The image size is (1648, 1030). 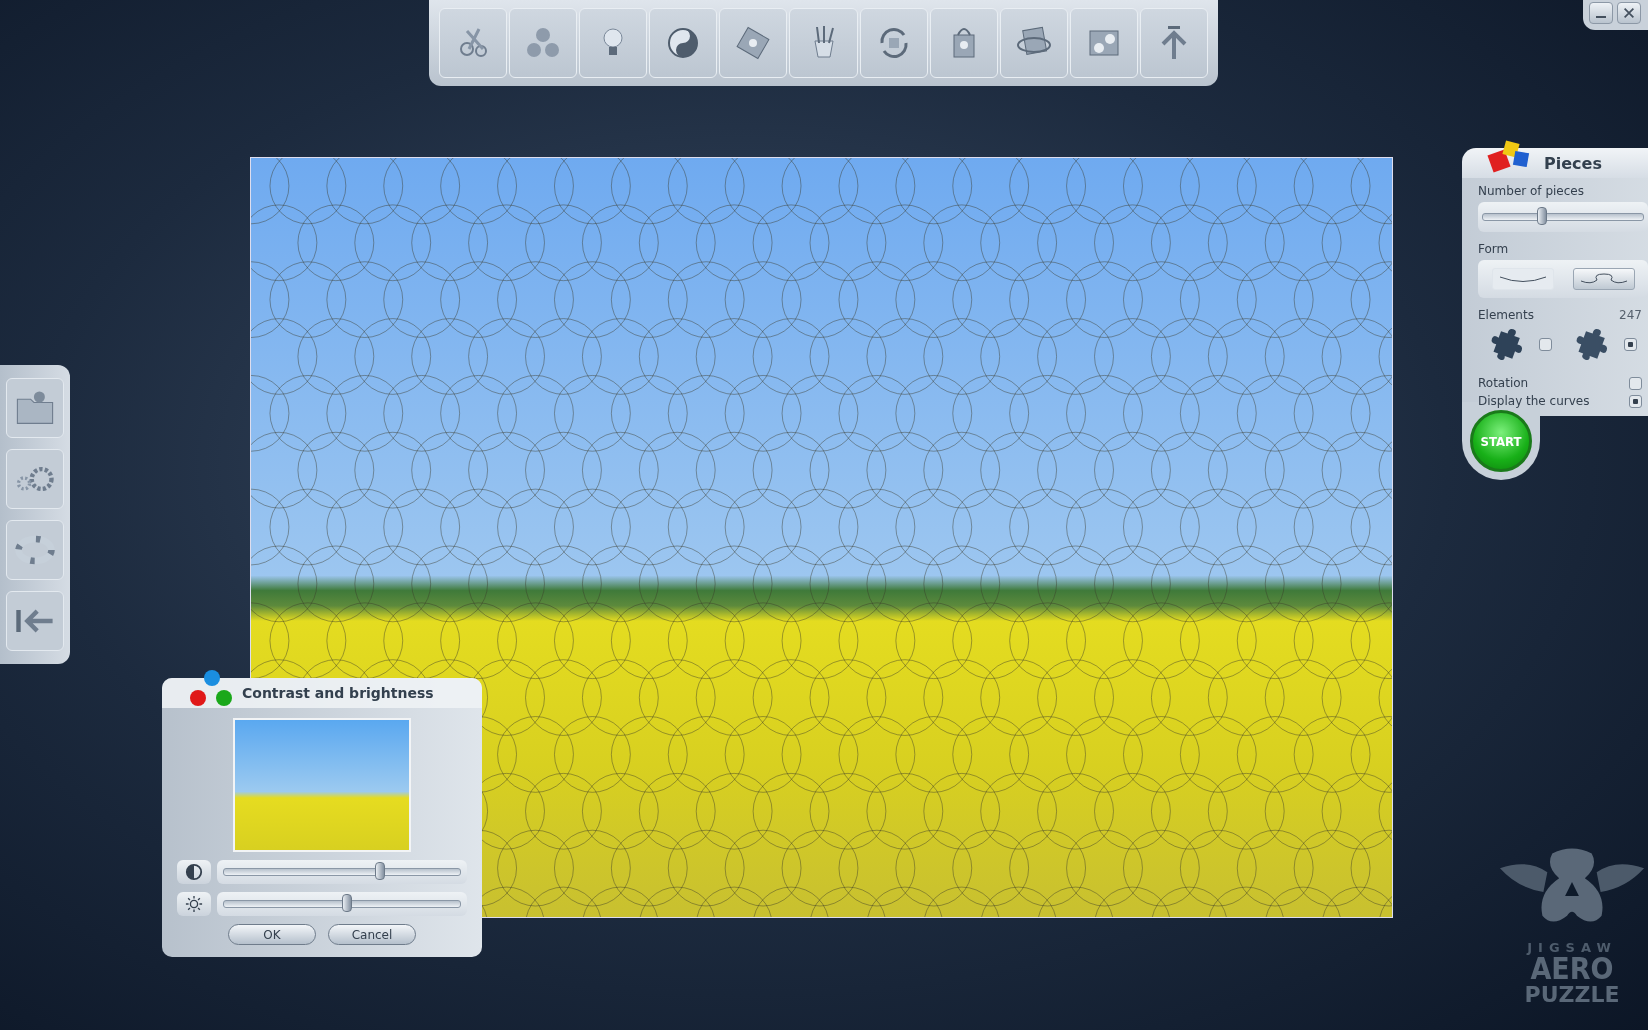 What do you see at coordinates (1572, 969) in the screenshot?
I see `logo-text: AERO` at bounding box center [1572, 969].